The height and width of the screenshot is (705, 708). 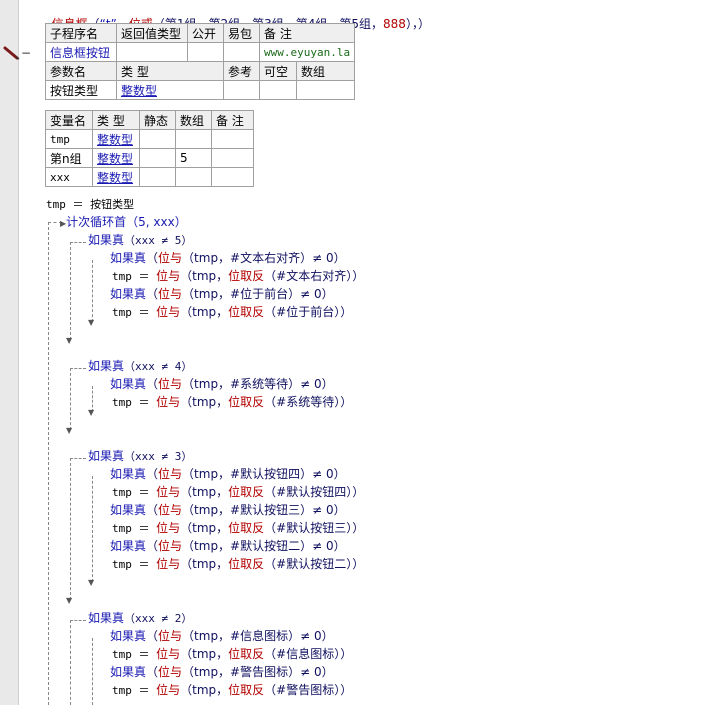 I want to click on code-line: 如果真（位与（tmp，#信息图标）≠ 0）, so click(x=222, y=636).